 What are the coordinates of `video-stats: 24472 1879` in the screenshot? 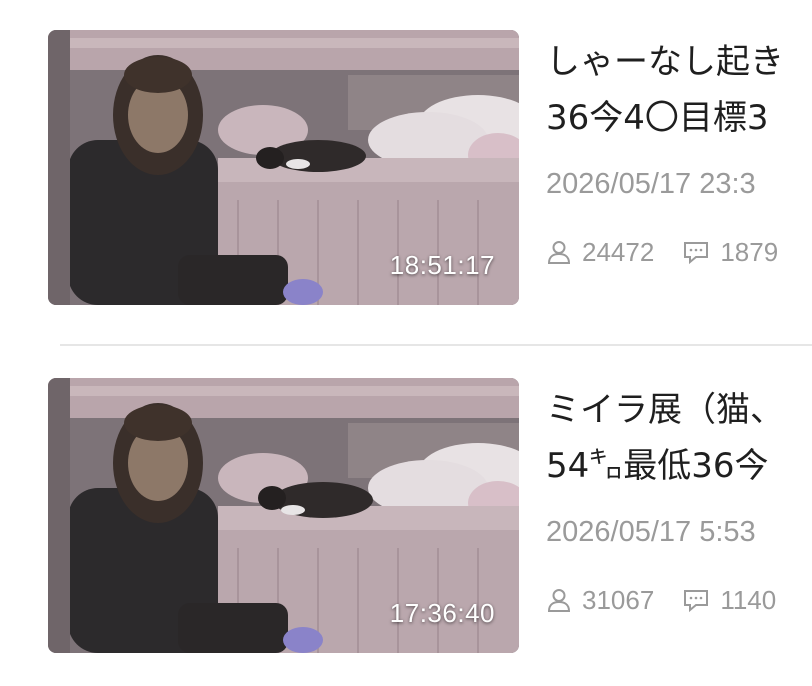 It's located at (679, 252).